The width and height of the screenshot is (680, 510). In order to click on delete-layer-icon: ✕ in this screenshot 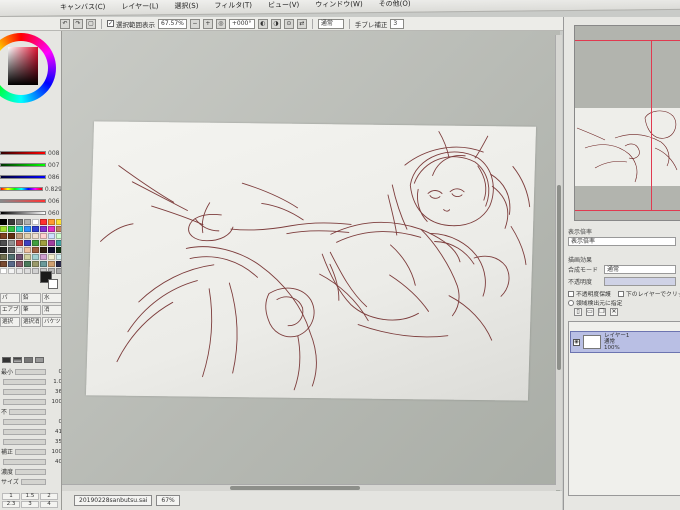, I will do `click(614, 312)`.